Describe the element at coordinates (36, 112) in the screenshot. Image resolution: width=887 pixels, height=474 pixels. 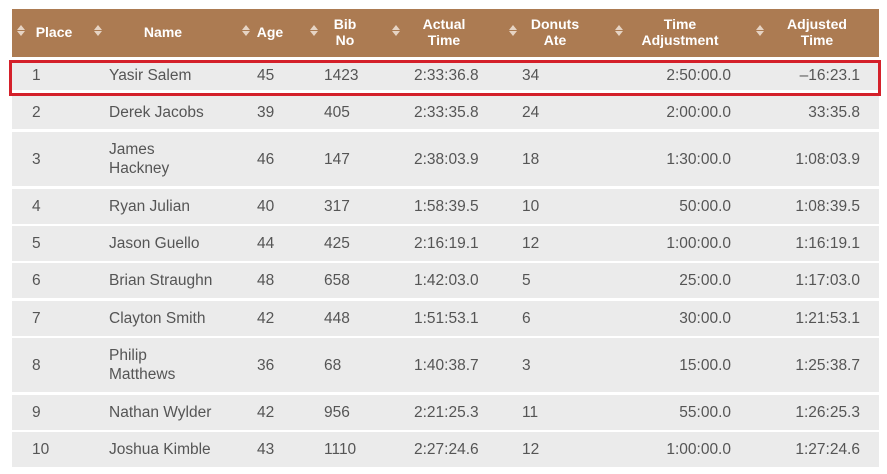
I see `cell-place: 2` at that location.